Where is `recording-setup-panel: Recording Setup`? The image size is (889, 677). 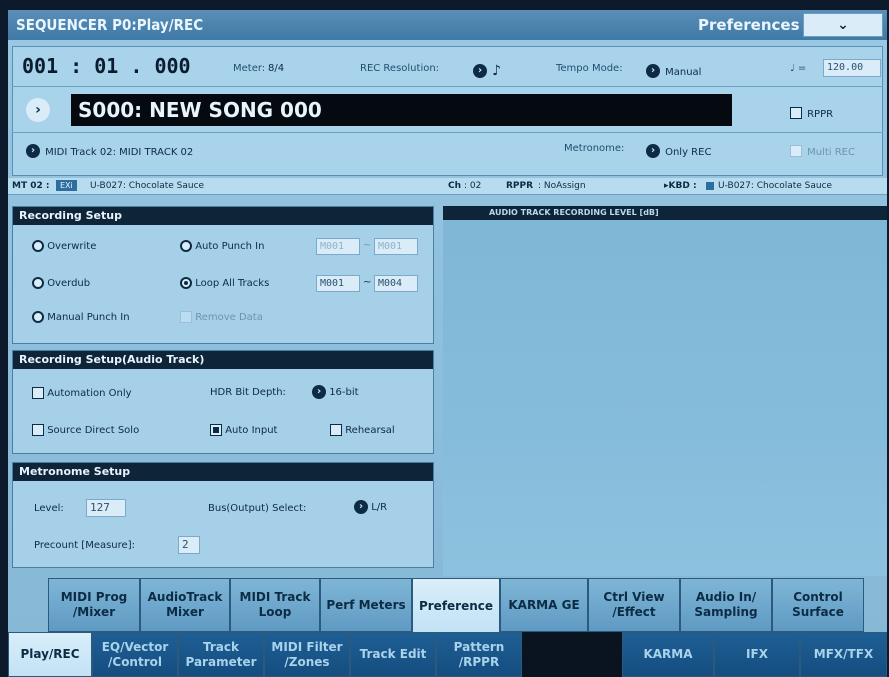 recording-setup-panel: Recording Setup is located at coordinates (223, 275).